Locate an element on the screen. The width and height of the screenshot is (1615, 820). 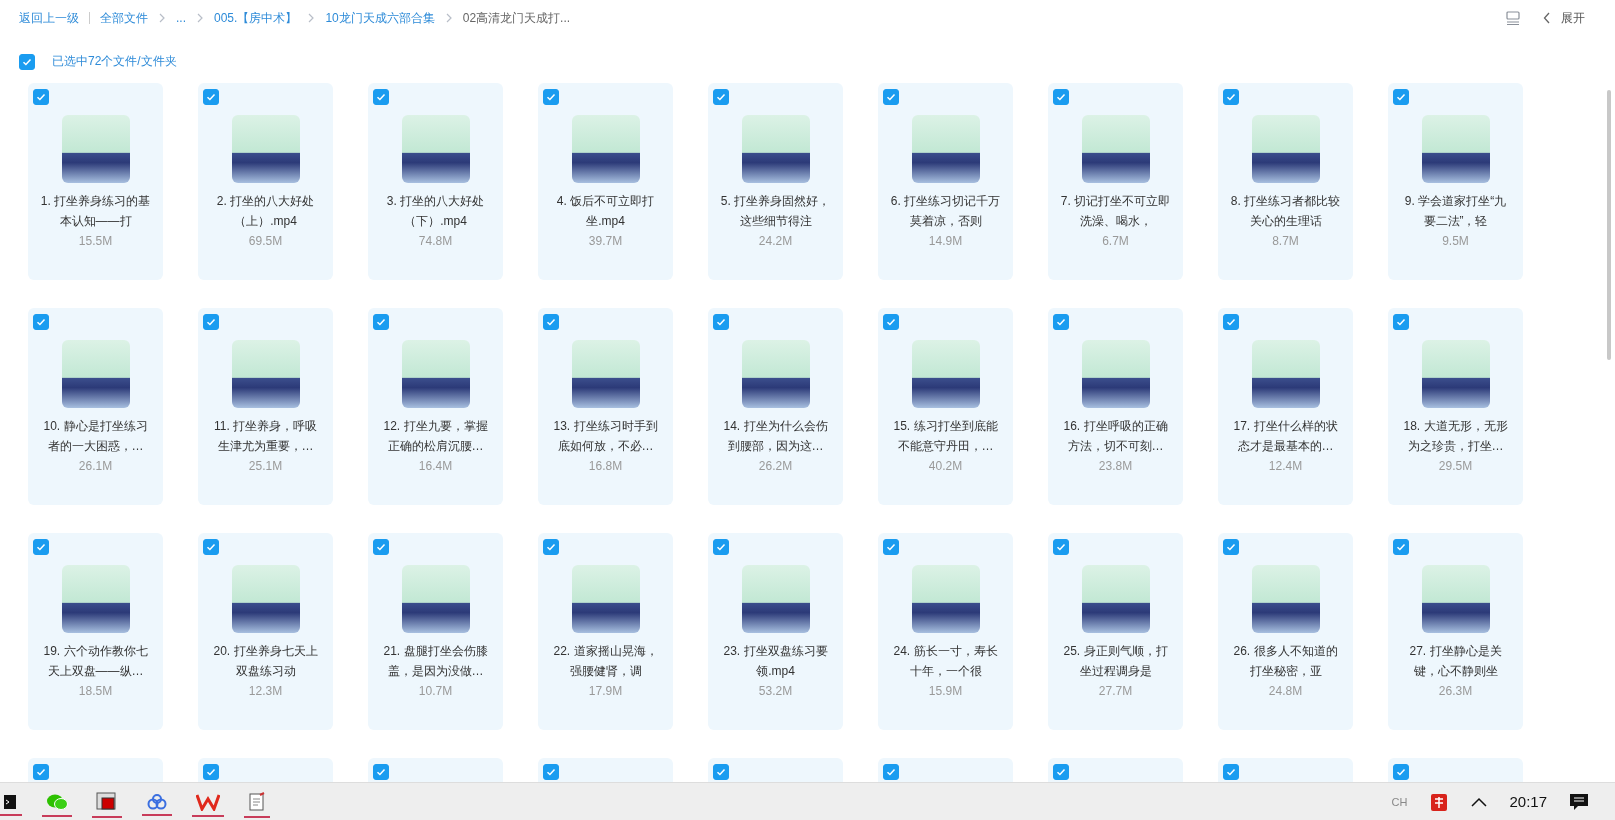
caret-up-icon is located at coordinates (1479, 801).